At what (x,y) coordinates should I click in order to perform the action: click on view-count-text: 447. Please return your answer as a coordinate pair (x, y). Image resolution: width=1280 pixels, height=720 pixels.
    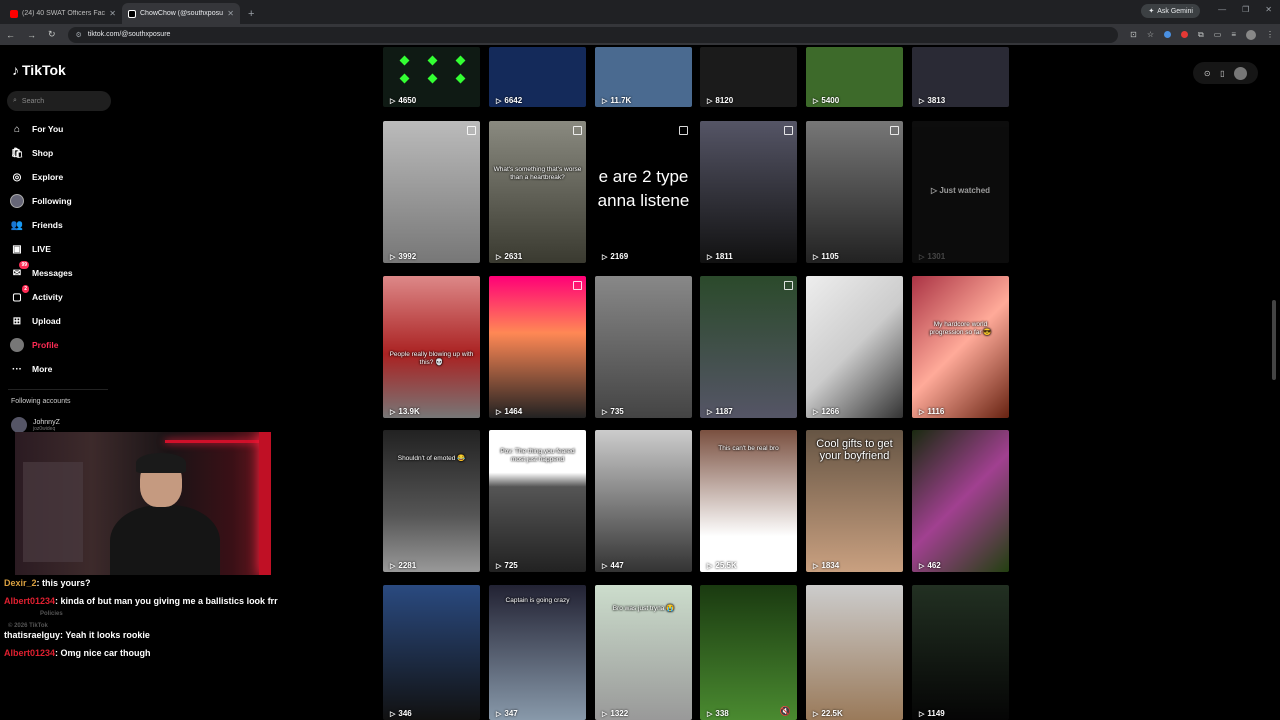
    Looking at the image, I should click on (617, 565).